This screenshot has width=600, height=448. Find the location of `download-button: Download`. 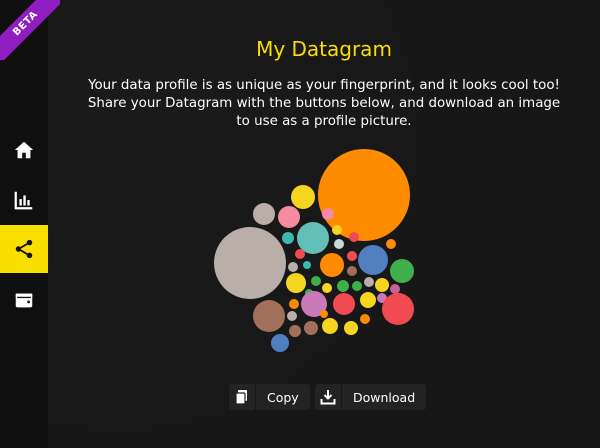

download-button: Download is located at coordinates (371, 397).